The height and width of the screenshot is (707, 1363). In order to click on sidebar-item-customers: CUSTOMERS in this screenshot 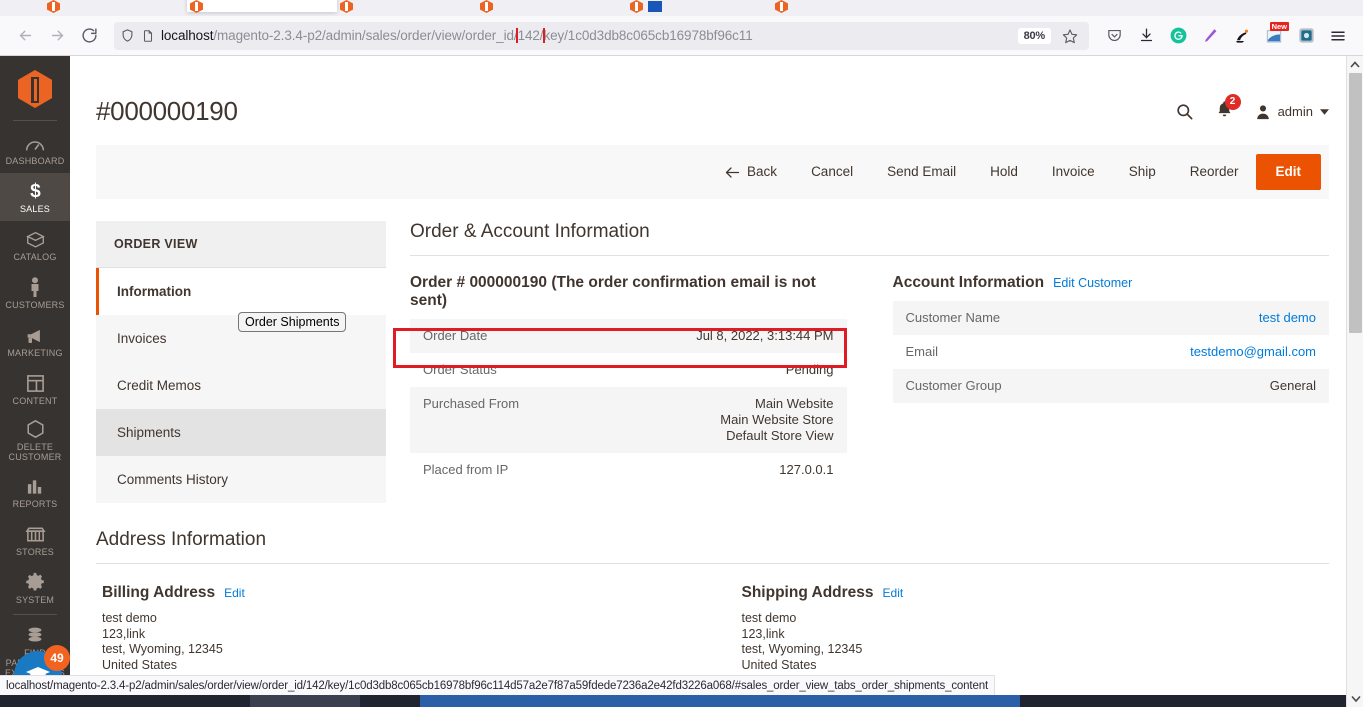, I will do `click(35, 293)`.